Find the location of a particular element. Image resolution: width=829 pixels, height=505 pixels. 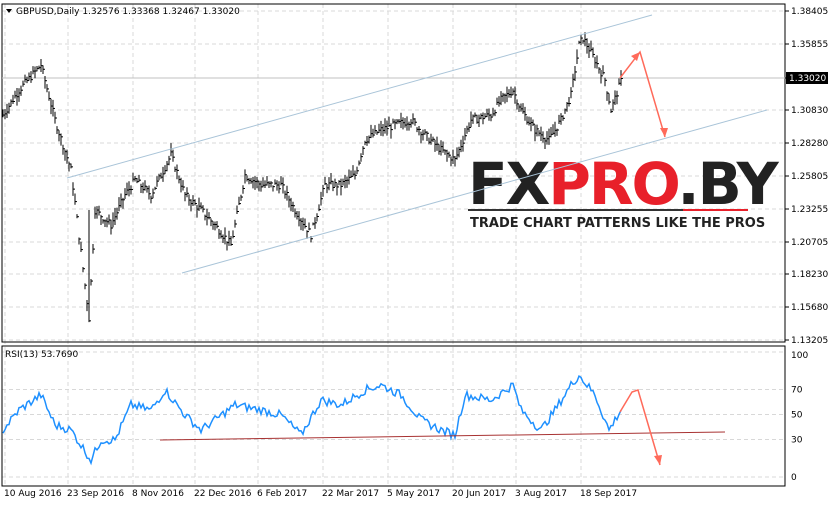

ohlc-open: 1.32576 is located at coordinates (100, 12).